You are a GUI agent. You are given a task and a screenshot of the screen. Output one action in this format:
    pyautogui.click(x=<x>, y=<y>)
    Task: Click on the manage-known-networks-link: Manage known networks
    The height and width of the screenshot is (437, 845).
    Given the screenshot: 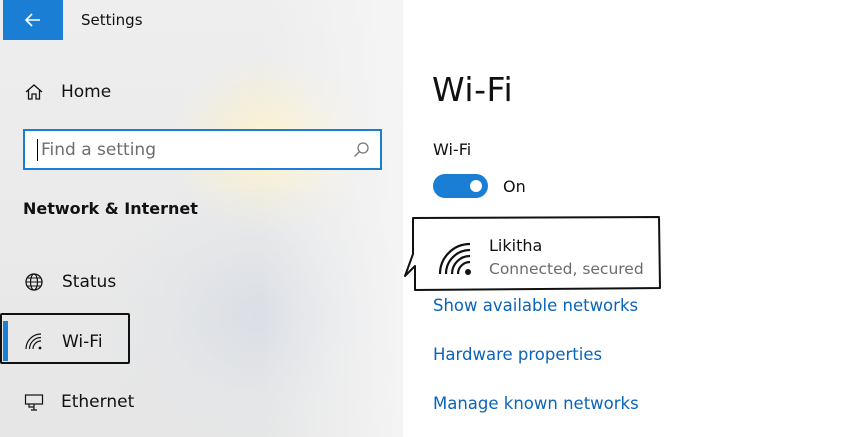 What is the action you would take?
    pyautogui.click(x=536, y=403)
    